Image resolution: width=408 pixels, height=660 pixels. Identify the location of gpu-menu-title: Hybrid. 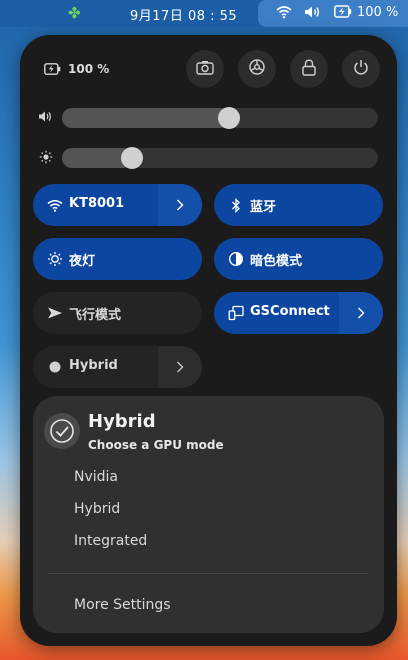
(122, 421).